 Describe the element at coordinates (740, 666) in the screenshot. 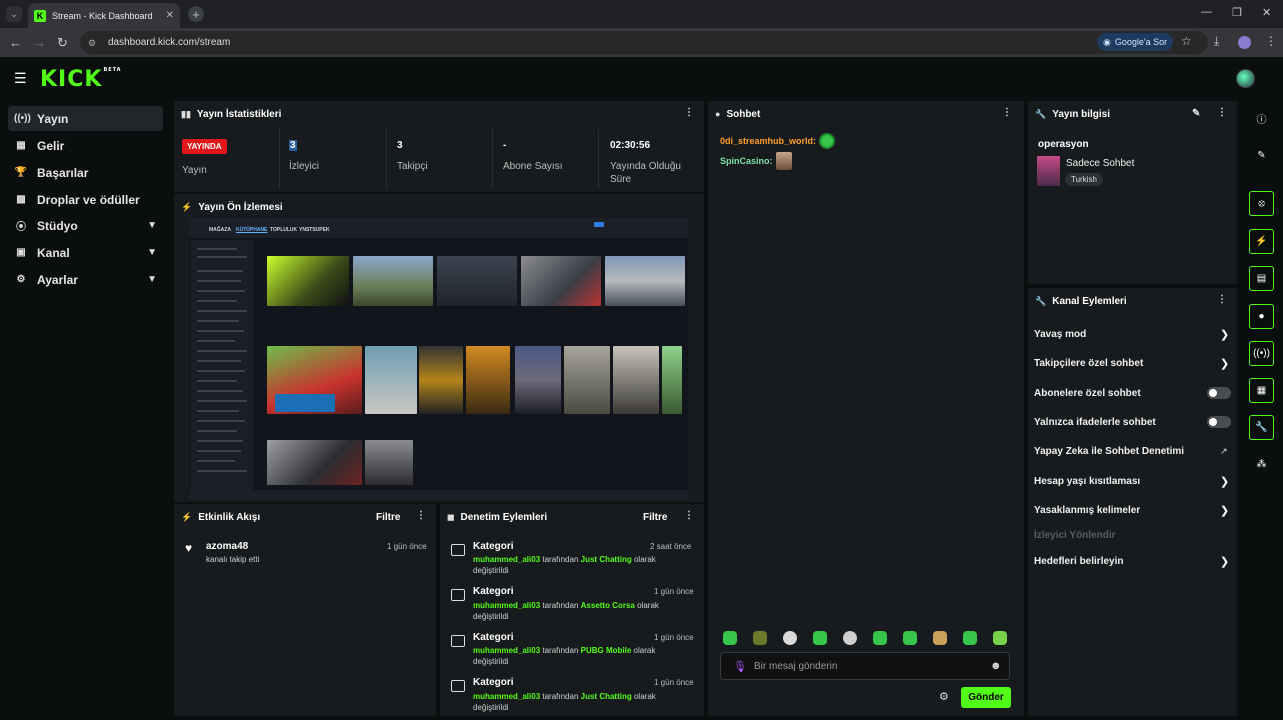

I see `microphone-icon: 🎙` at that location.